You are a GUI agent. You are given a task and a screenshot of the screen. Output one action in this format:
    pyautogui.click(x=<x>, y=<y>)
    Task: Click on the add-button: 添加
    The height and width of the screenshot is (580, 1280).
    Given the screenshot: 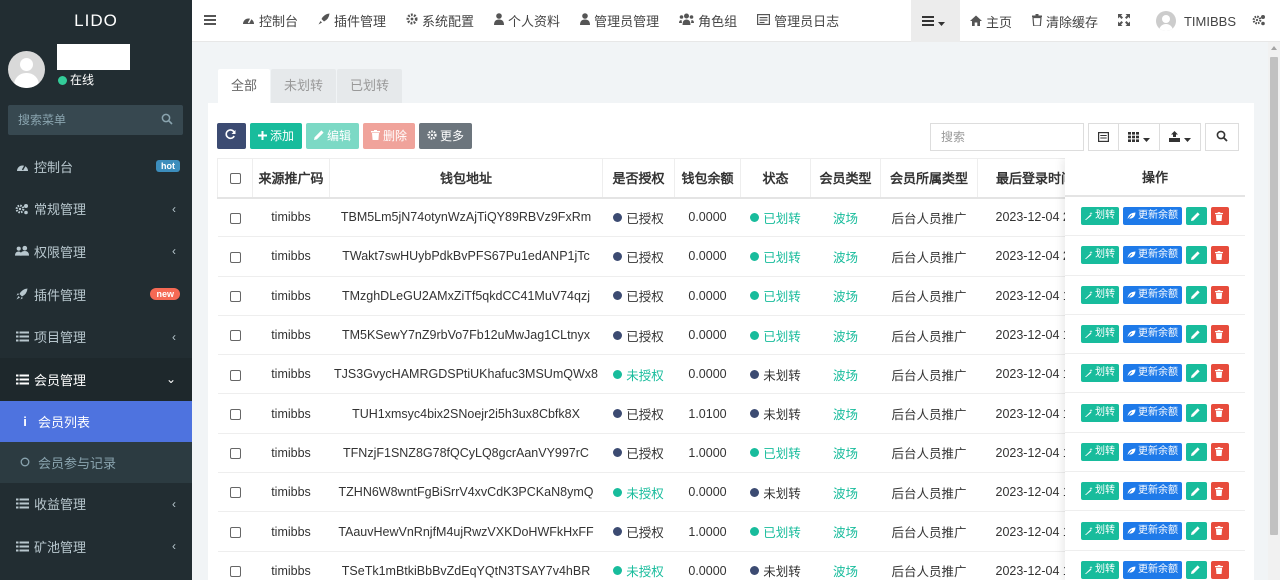 What is the action you would take?
    pyautogui.click(x=276, y=136)
    